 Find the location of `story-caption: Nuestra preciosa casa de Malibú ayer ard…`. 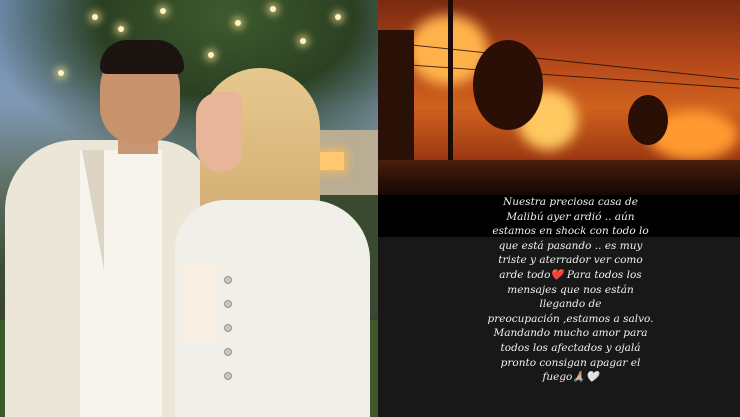

story-caption: Nuestra preciosa casa de Malibú ayer ard… is located at coordinates (570, 290).